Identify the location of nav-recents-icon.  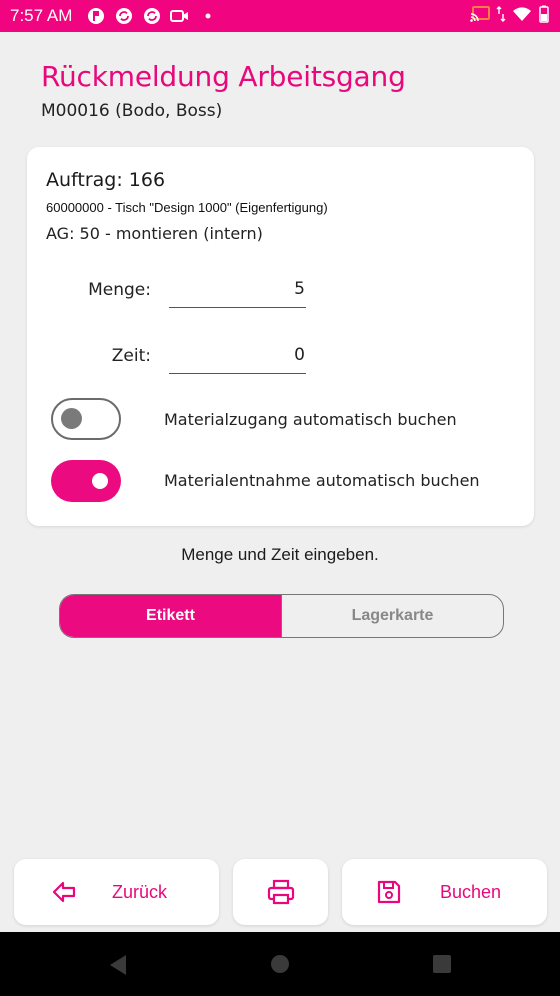
(442, 966).